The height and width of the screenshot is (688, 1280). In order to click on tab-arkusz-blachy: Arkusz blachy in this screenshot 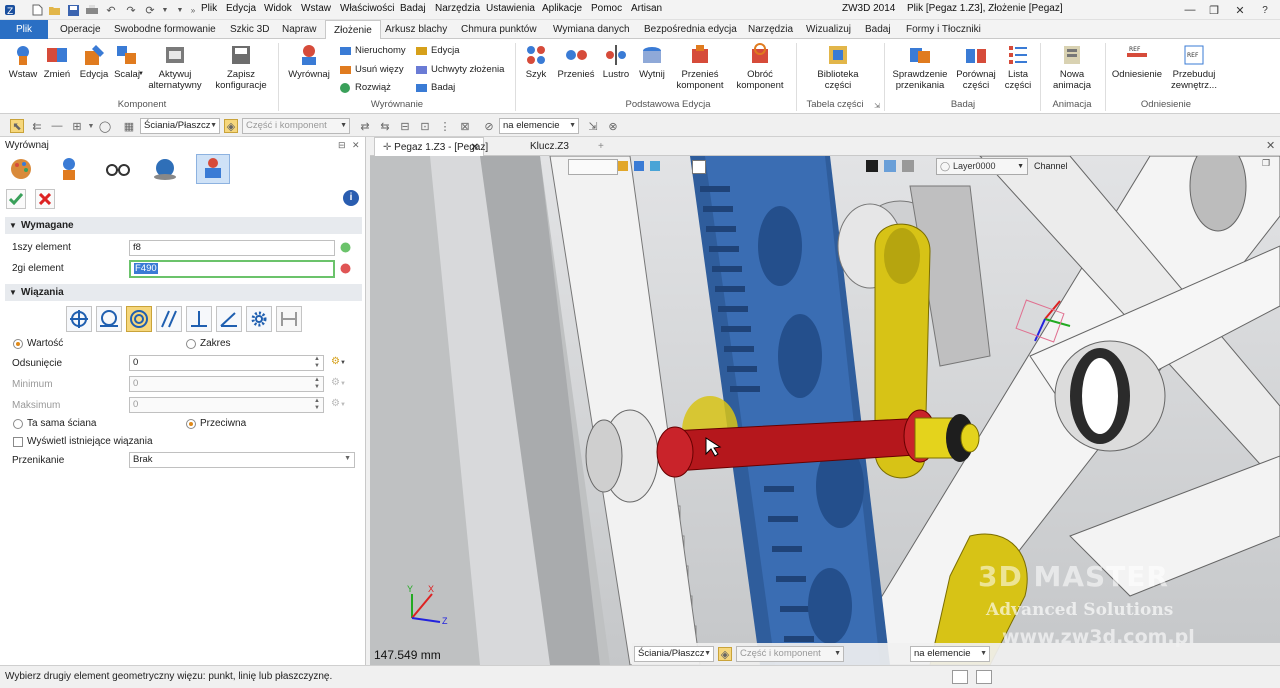, I will do `click(416, 29)`.